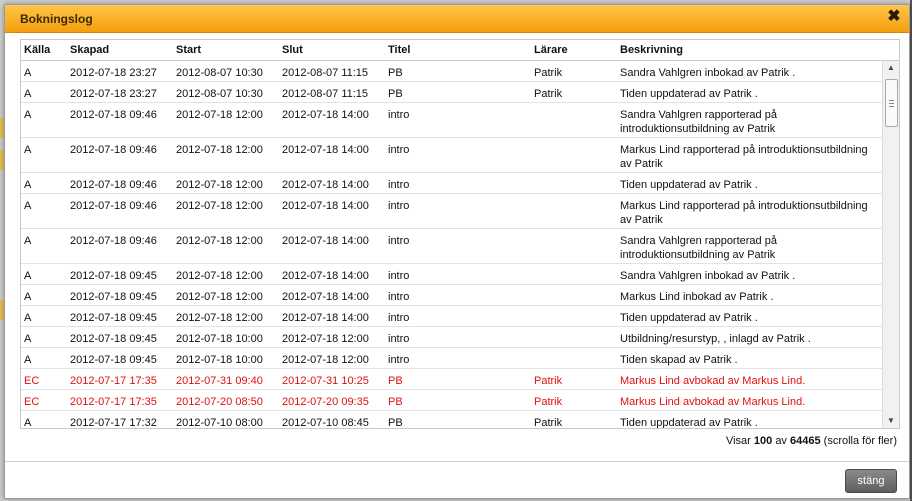 The image size is (912, 501). I want to click on cell-beskrivning: Tiden skapad av Patrik ., so click(679, 360).